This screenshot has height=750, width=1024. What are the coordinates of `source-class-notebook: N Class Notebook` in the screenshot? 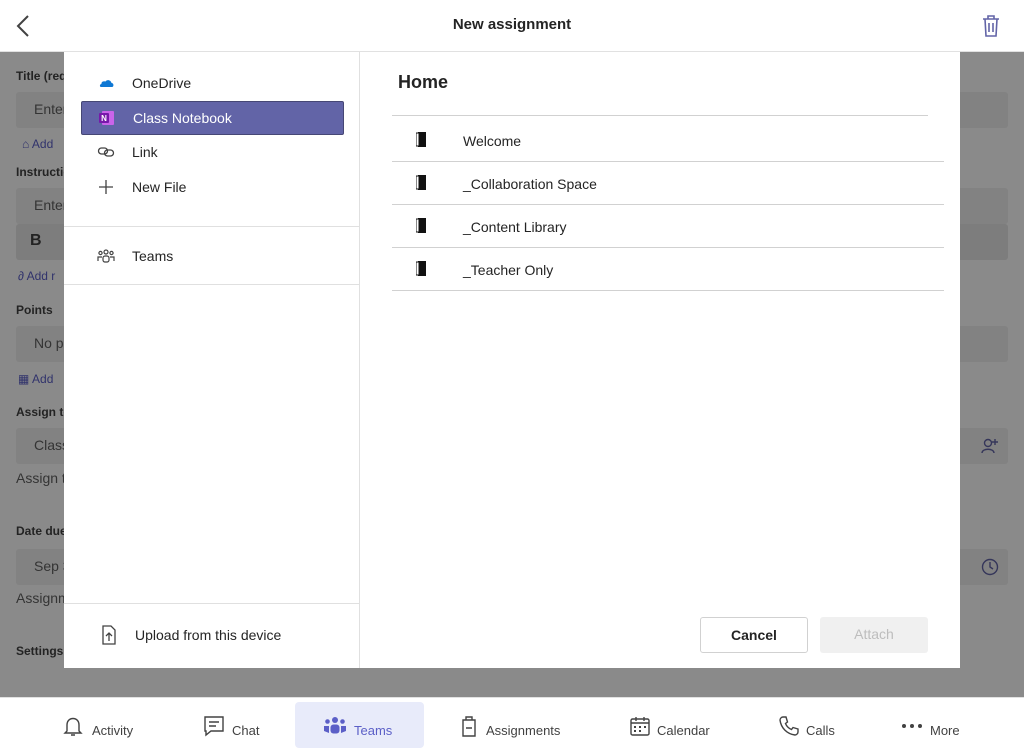 It's located at (212, 118).